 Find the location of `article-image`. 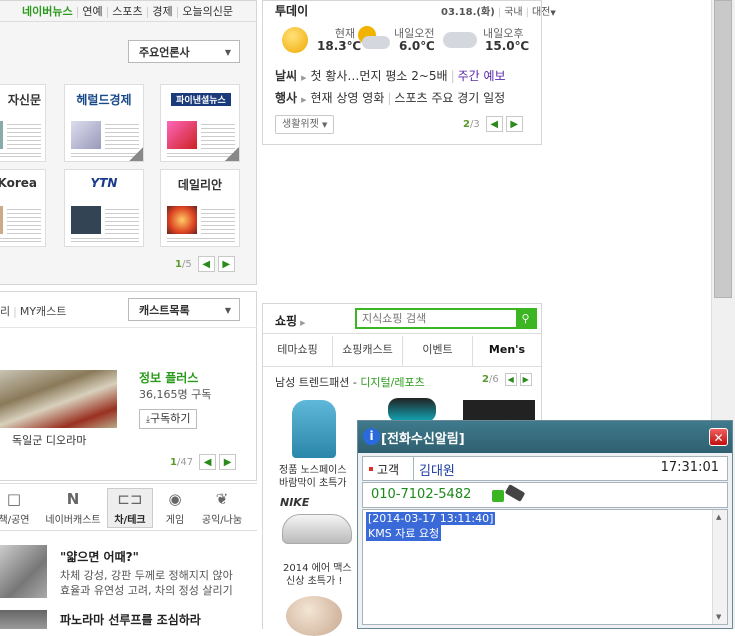

article-image is located at coordinates (23, 571).